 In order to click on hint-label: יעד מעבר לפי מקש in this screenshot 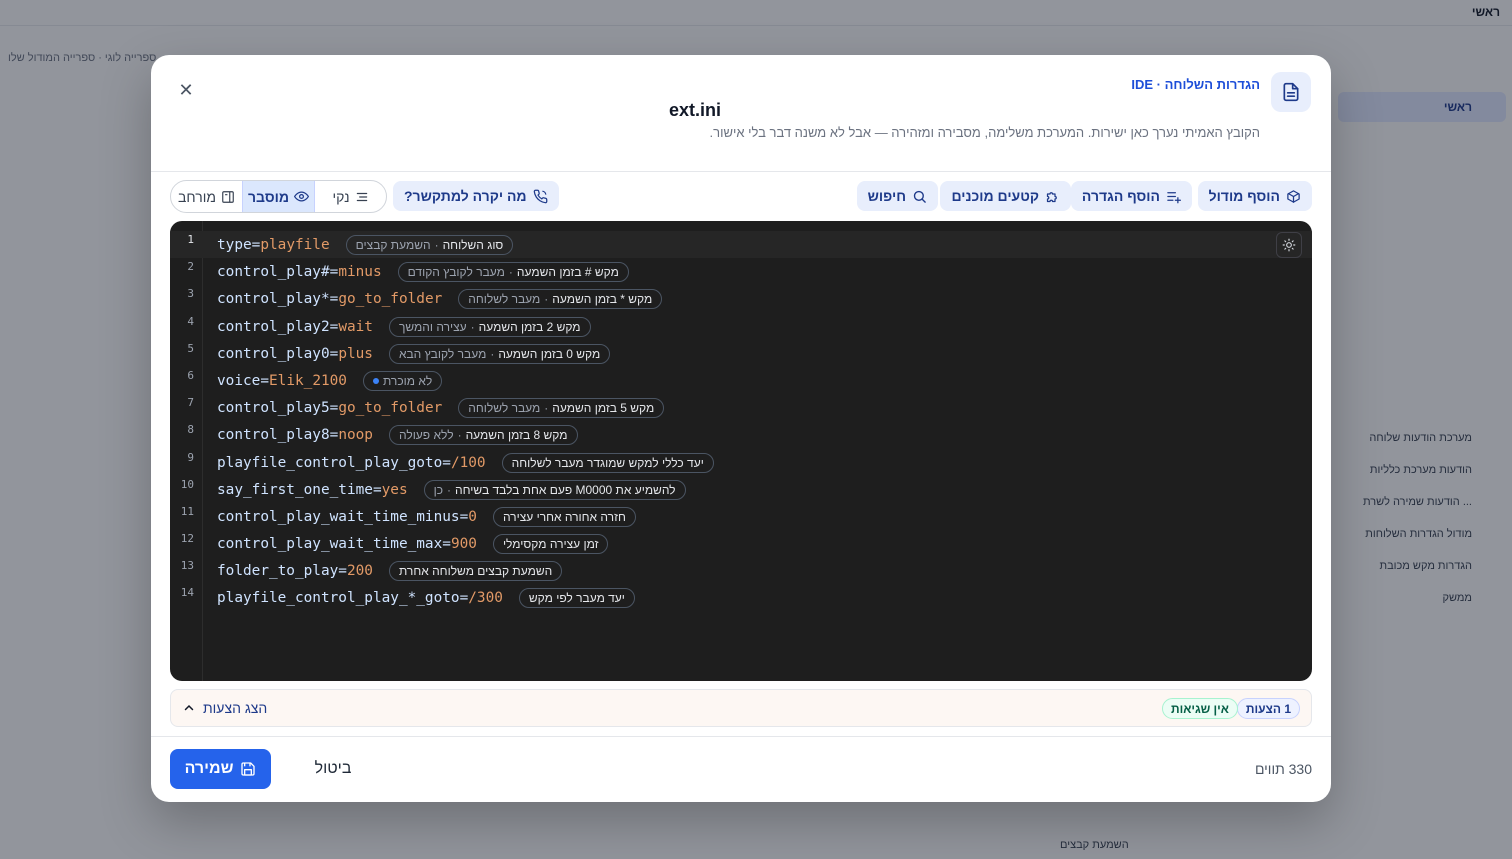, I will do `click(576, 598)`.